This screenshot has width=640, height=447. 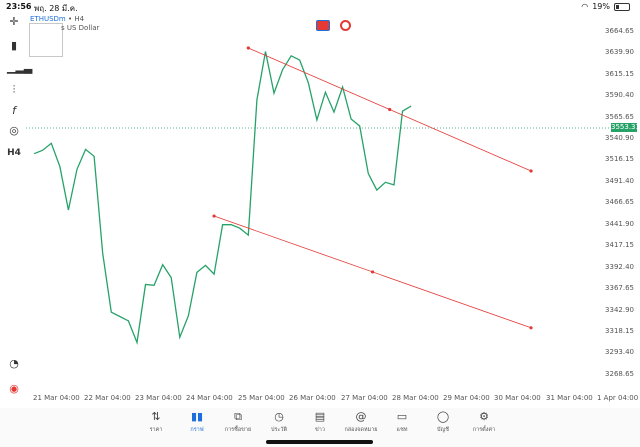 What do you see at coordinates (619, 374) in the screenshot?
I see `price-tick-label: 3268.65` at bounding box center [619, 374].